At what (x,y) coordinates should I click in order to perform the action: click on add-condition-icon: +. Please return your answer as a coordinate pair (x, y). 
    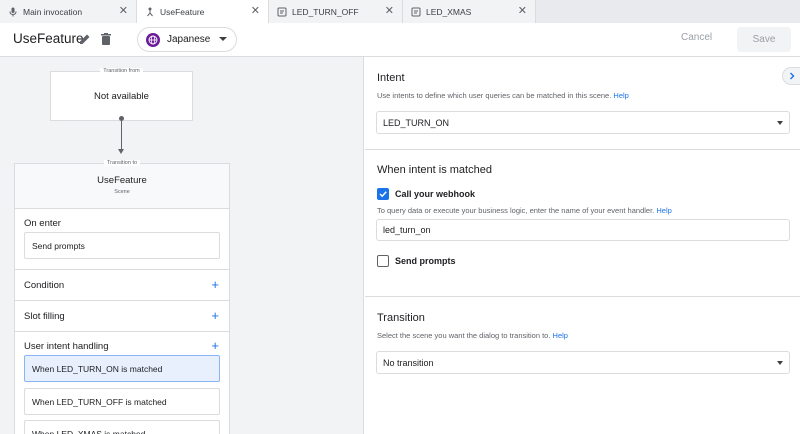
    Looking at the image, I should click on (215, 284).